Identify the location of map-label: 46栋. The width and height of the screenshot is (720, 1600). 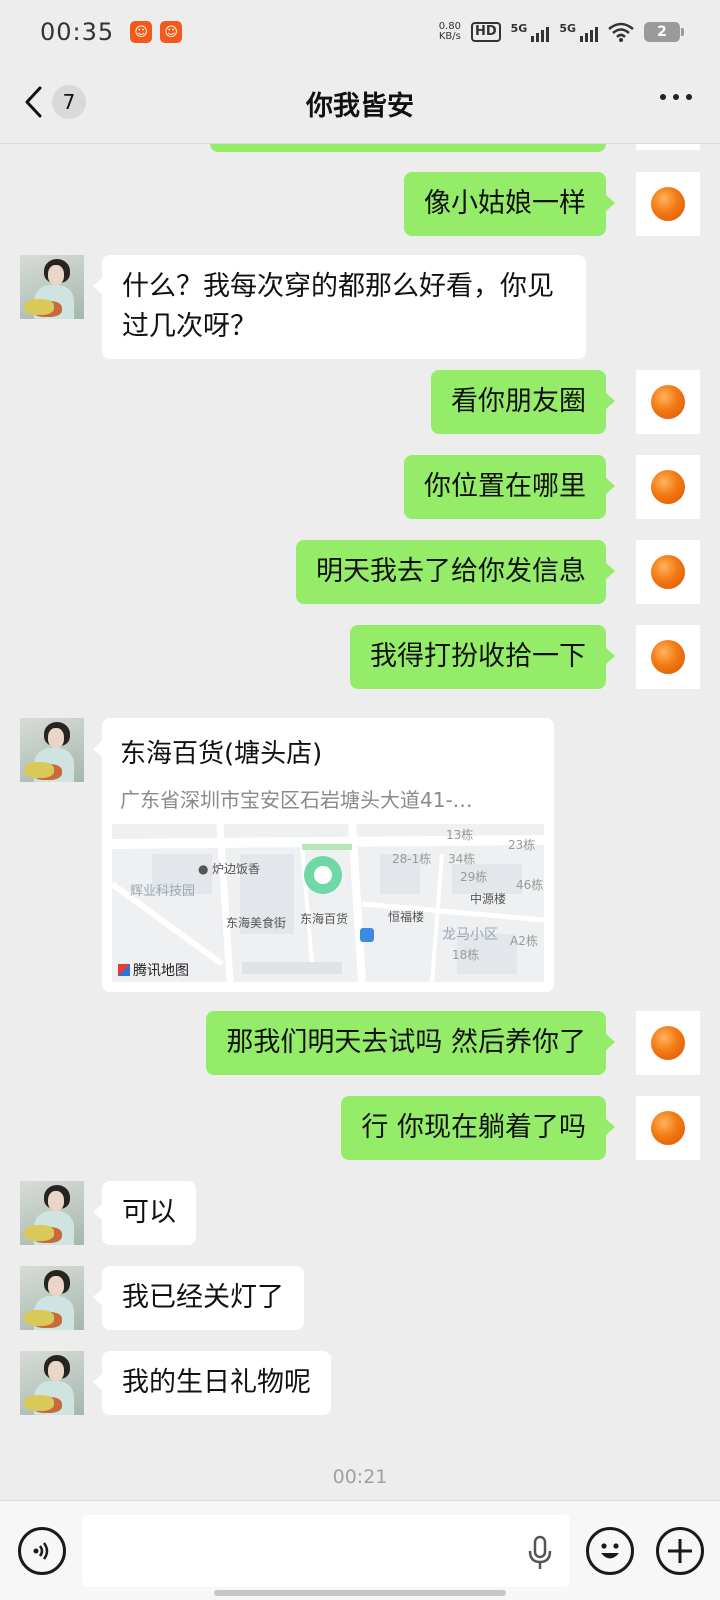
(530, 885).